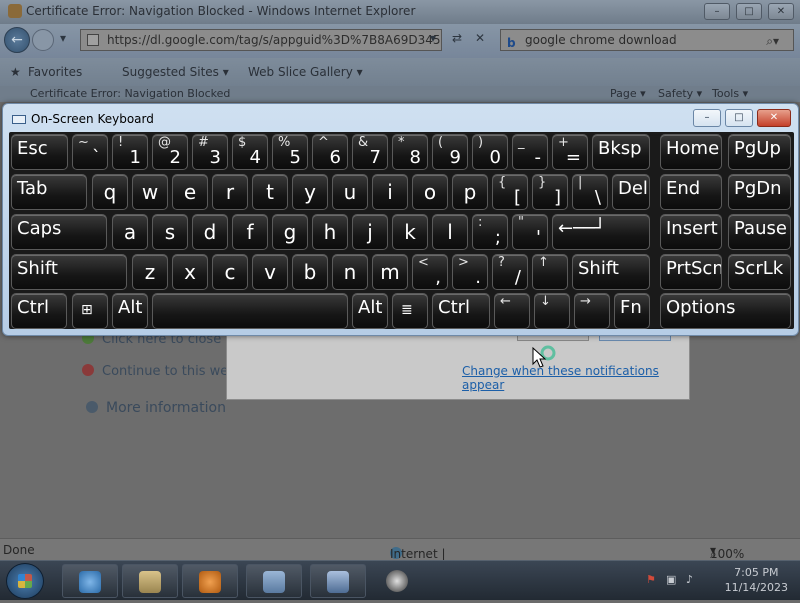 Image resolution: width=800 pixels, height=603 pixels. I want to click on key-left-shift: Shift, so click(69, 272).